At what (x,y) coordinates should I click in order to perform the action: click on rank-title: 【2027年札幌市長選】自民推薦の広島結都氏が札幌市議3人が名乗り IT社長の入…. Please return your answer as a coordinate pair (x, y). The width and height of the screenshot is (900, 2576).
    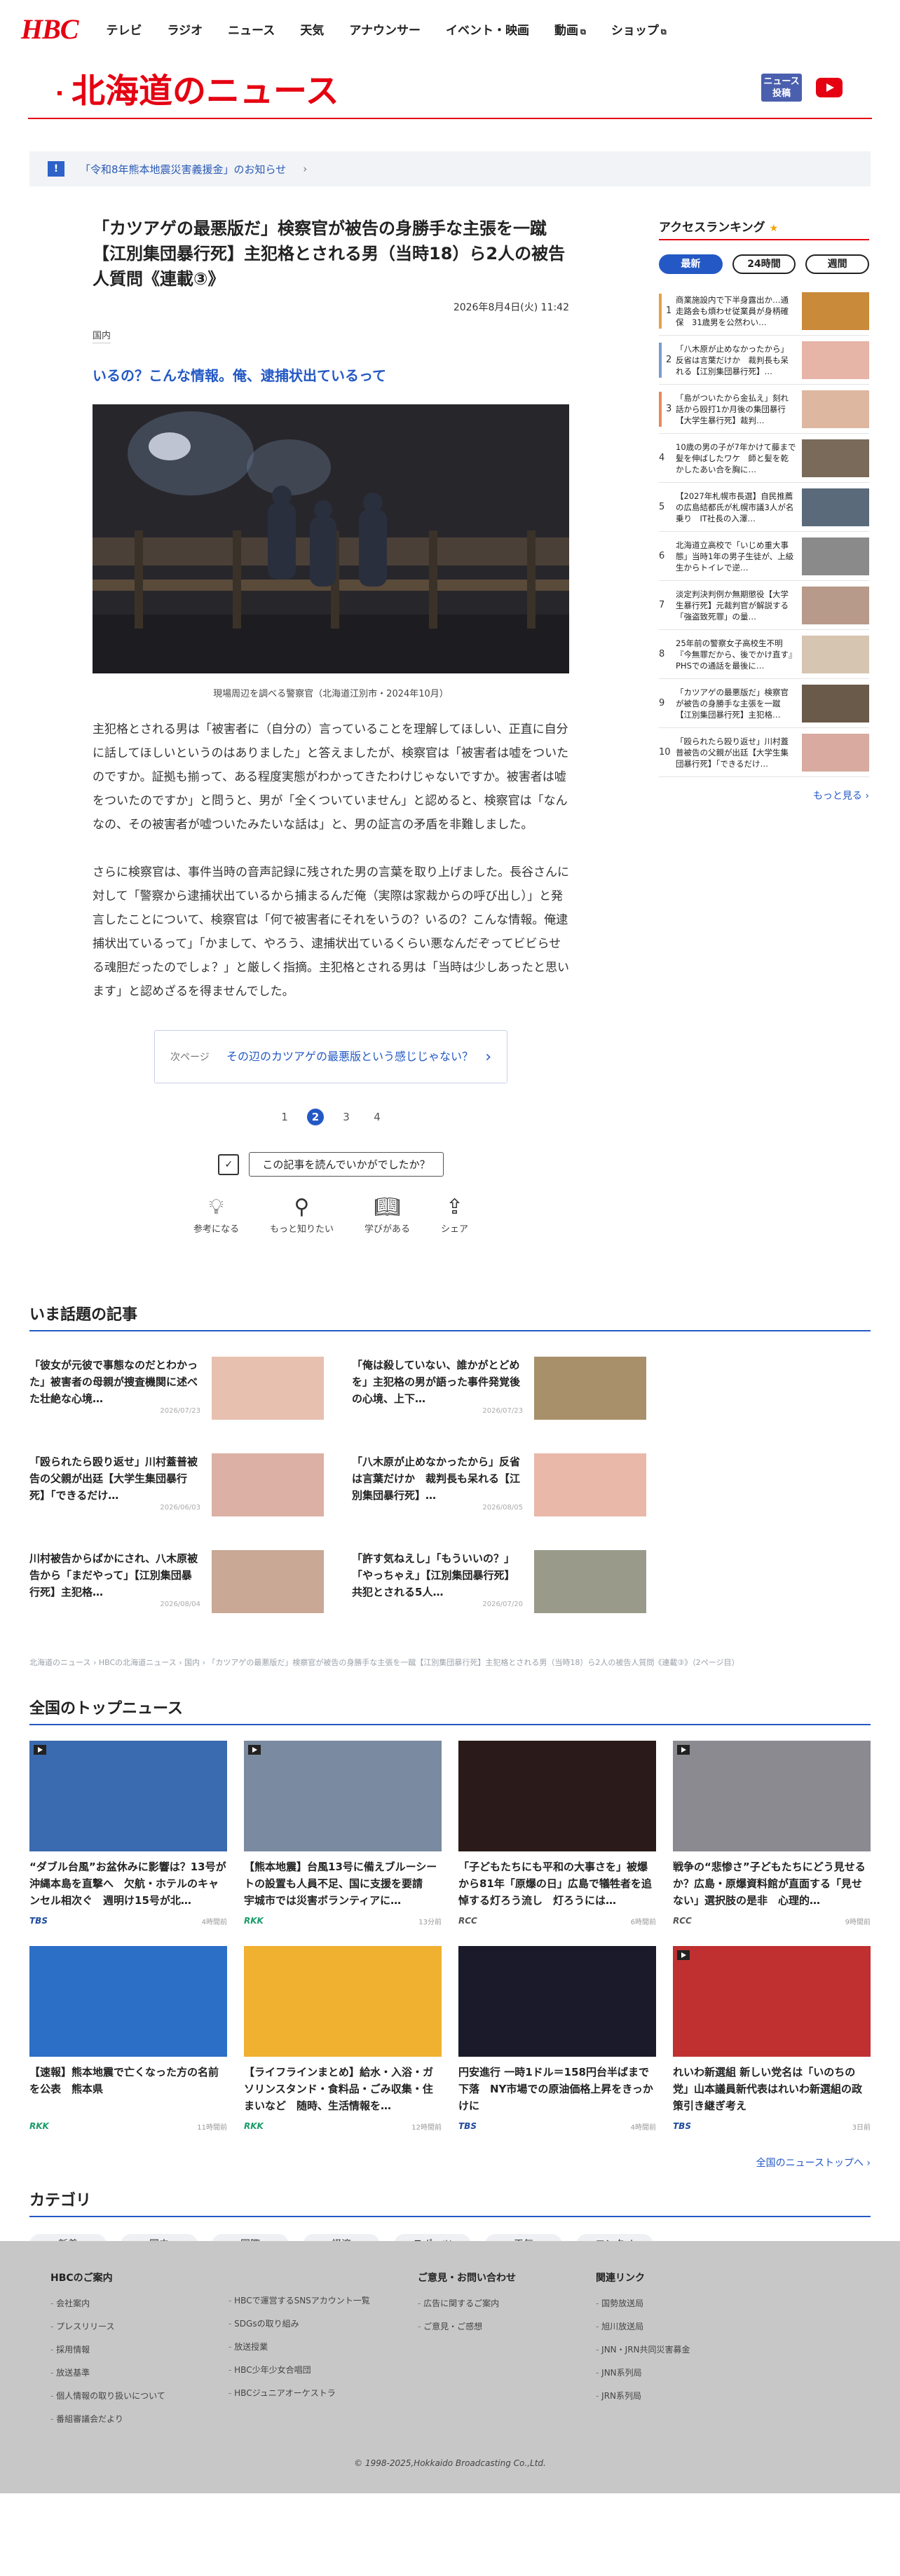
    Looking at the image, I should click on (735, 507).